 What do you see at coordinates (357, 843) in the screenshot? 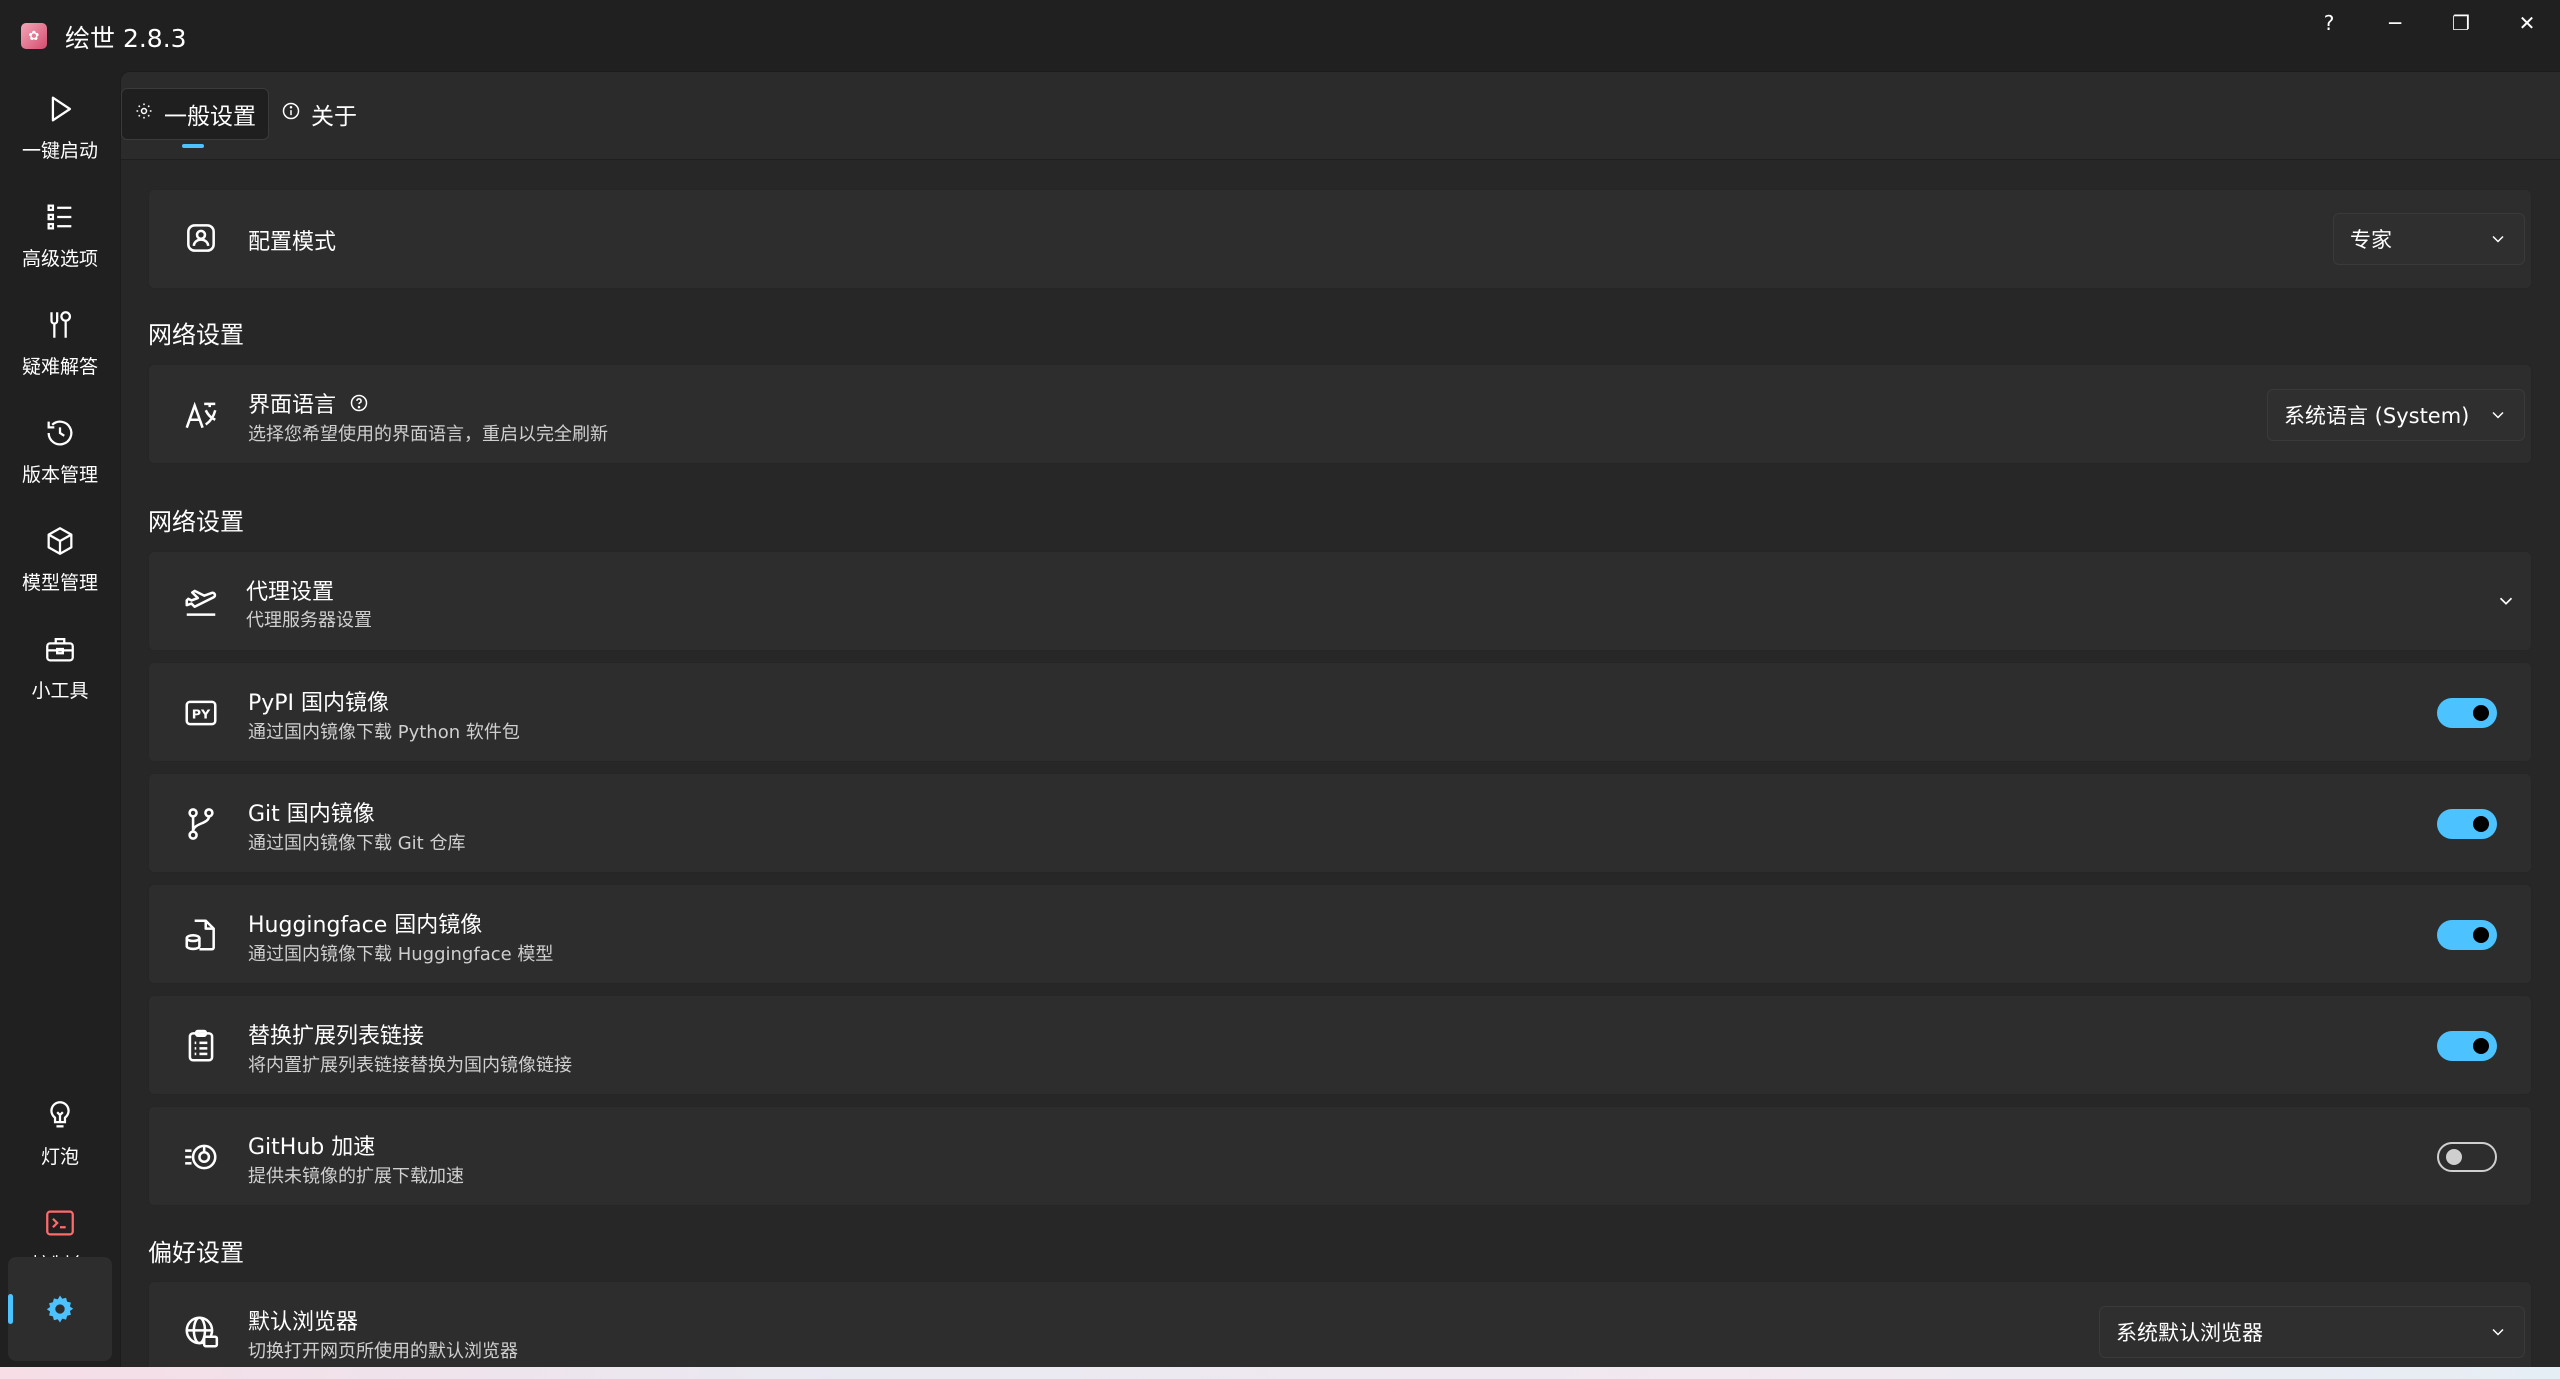
I see `card-description: 通过国内镜像下载 Git 仓库` at bounding box center [357, 843].